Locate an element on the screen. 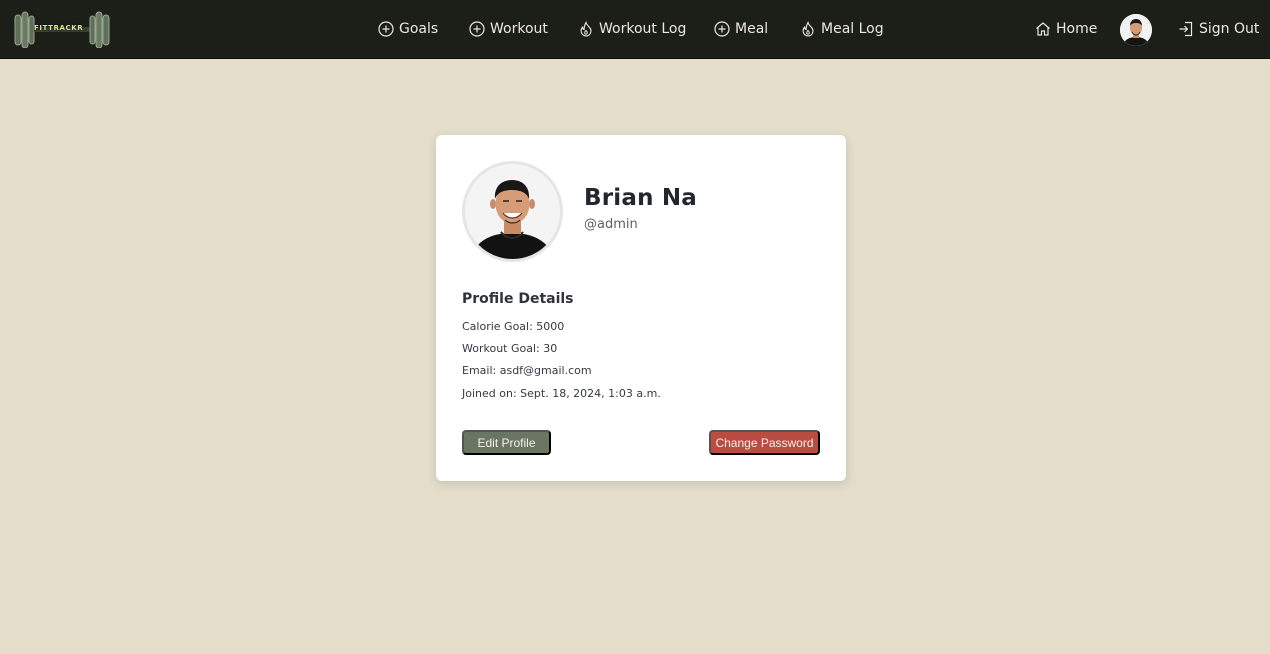 The height and width of the screenshot is (654, 1270). nav-link-workout: Workout is located at coordinates (508, 29).